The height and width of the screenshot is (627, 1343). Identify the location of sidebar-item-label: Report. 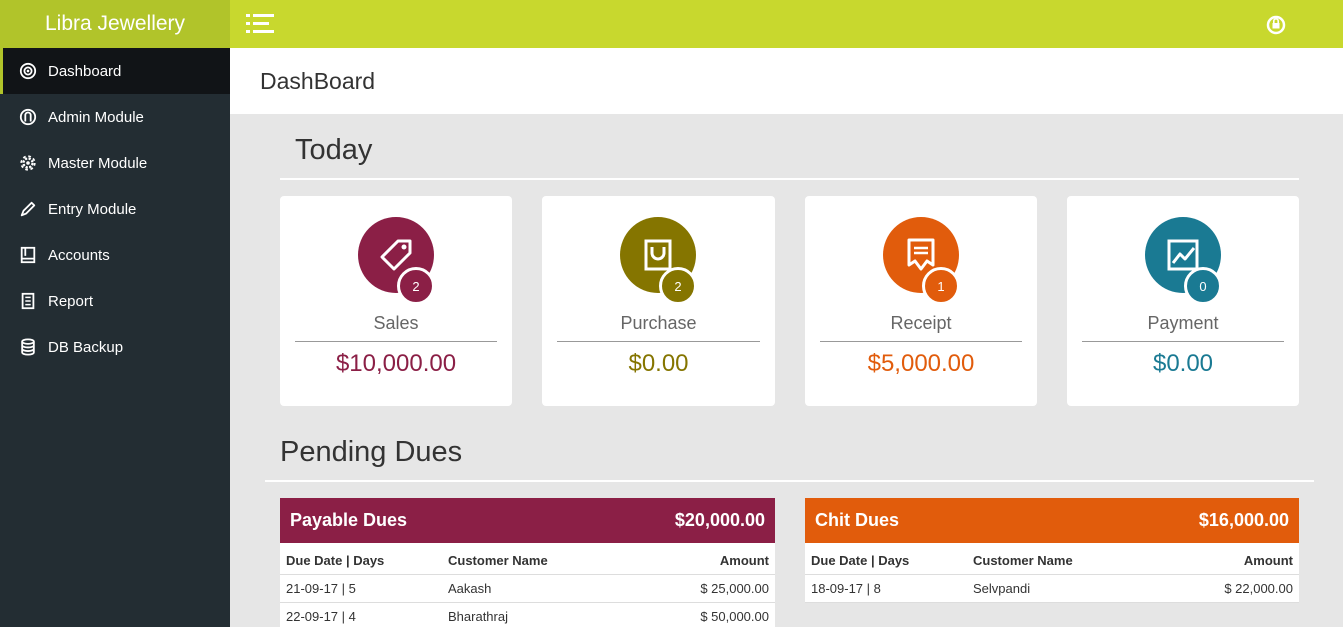
(71, 301).